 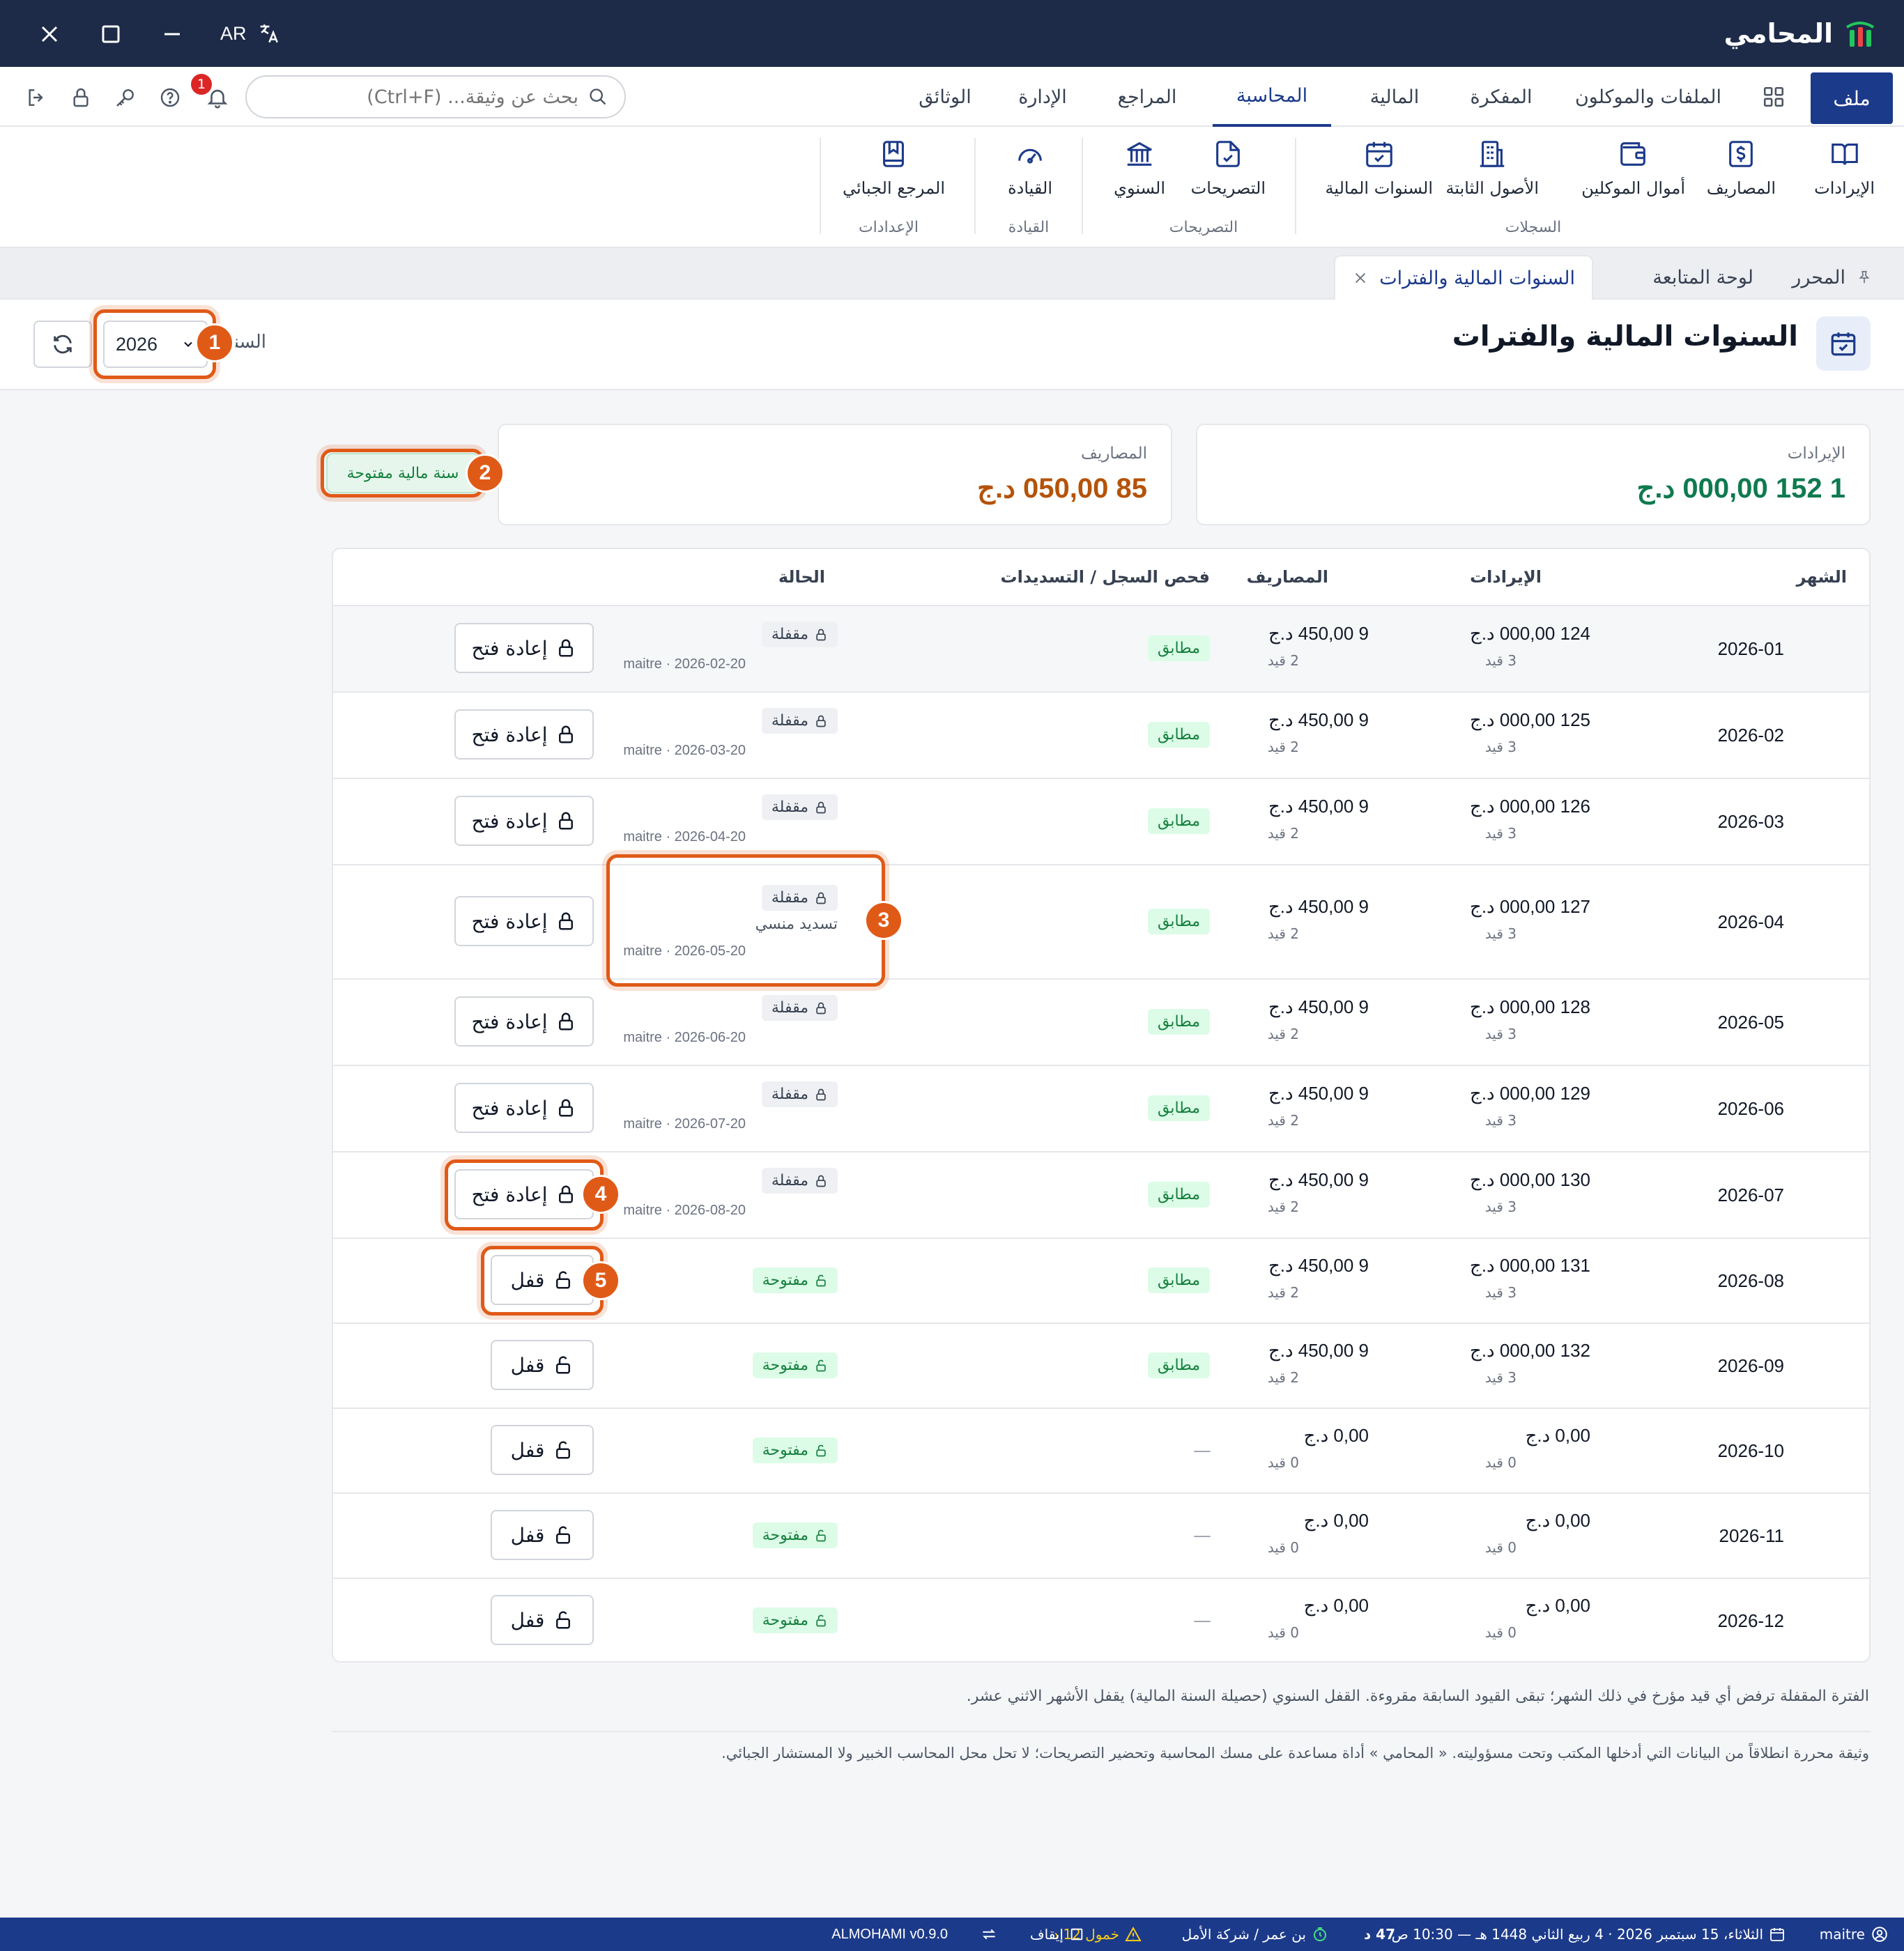 What do you see at coordinates (1800, 33) in the screenshot?
I see `app-logo: المحامي` at bounding box center [1800, 33].